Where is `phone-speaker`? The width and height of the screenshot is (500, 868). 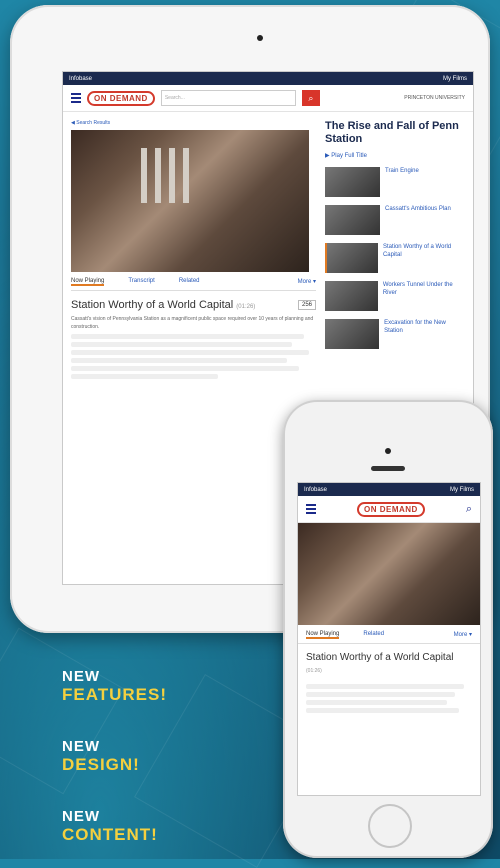
phone-speaker is located at coordinates (388, 468).